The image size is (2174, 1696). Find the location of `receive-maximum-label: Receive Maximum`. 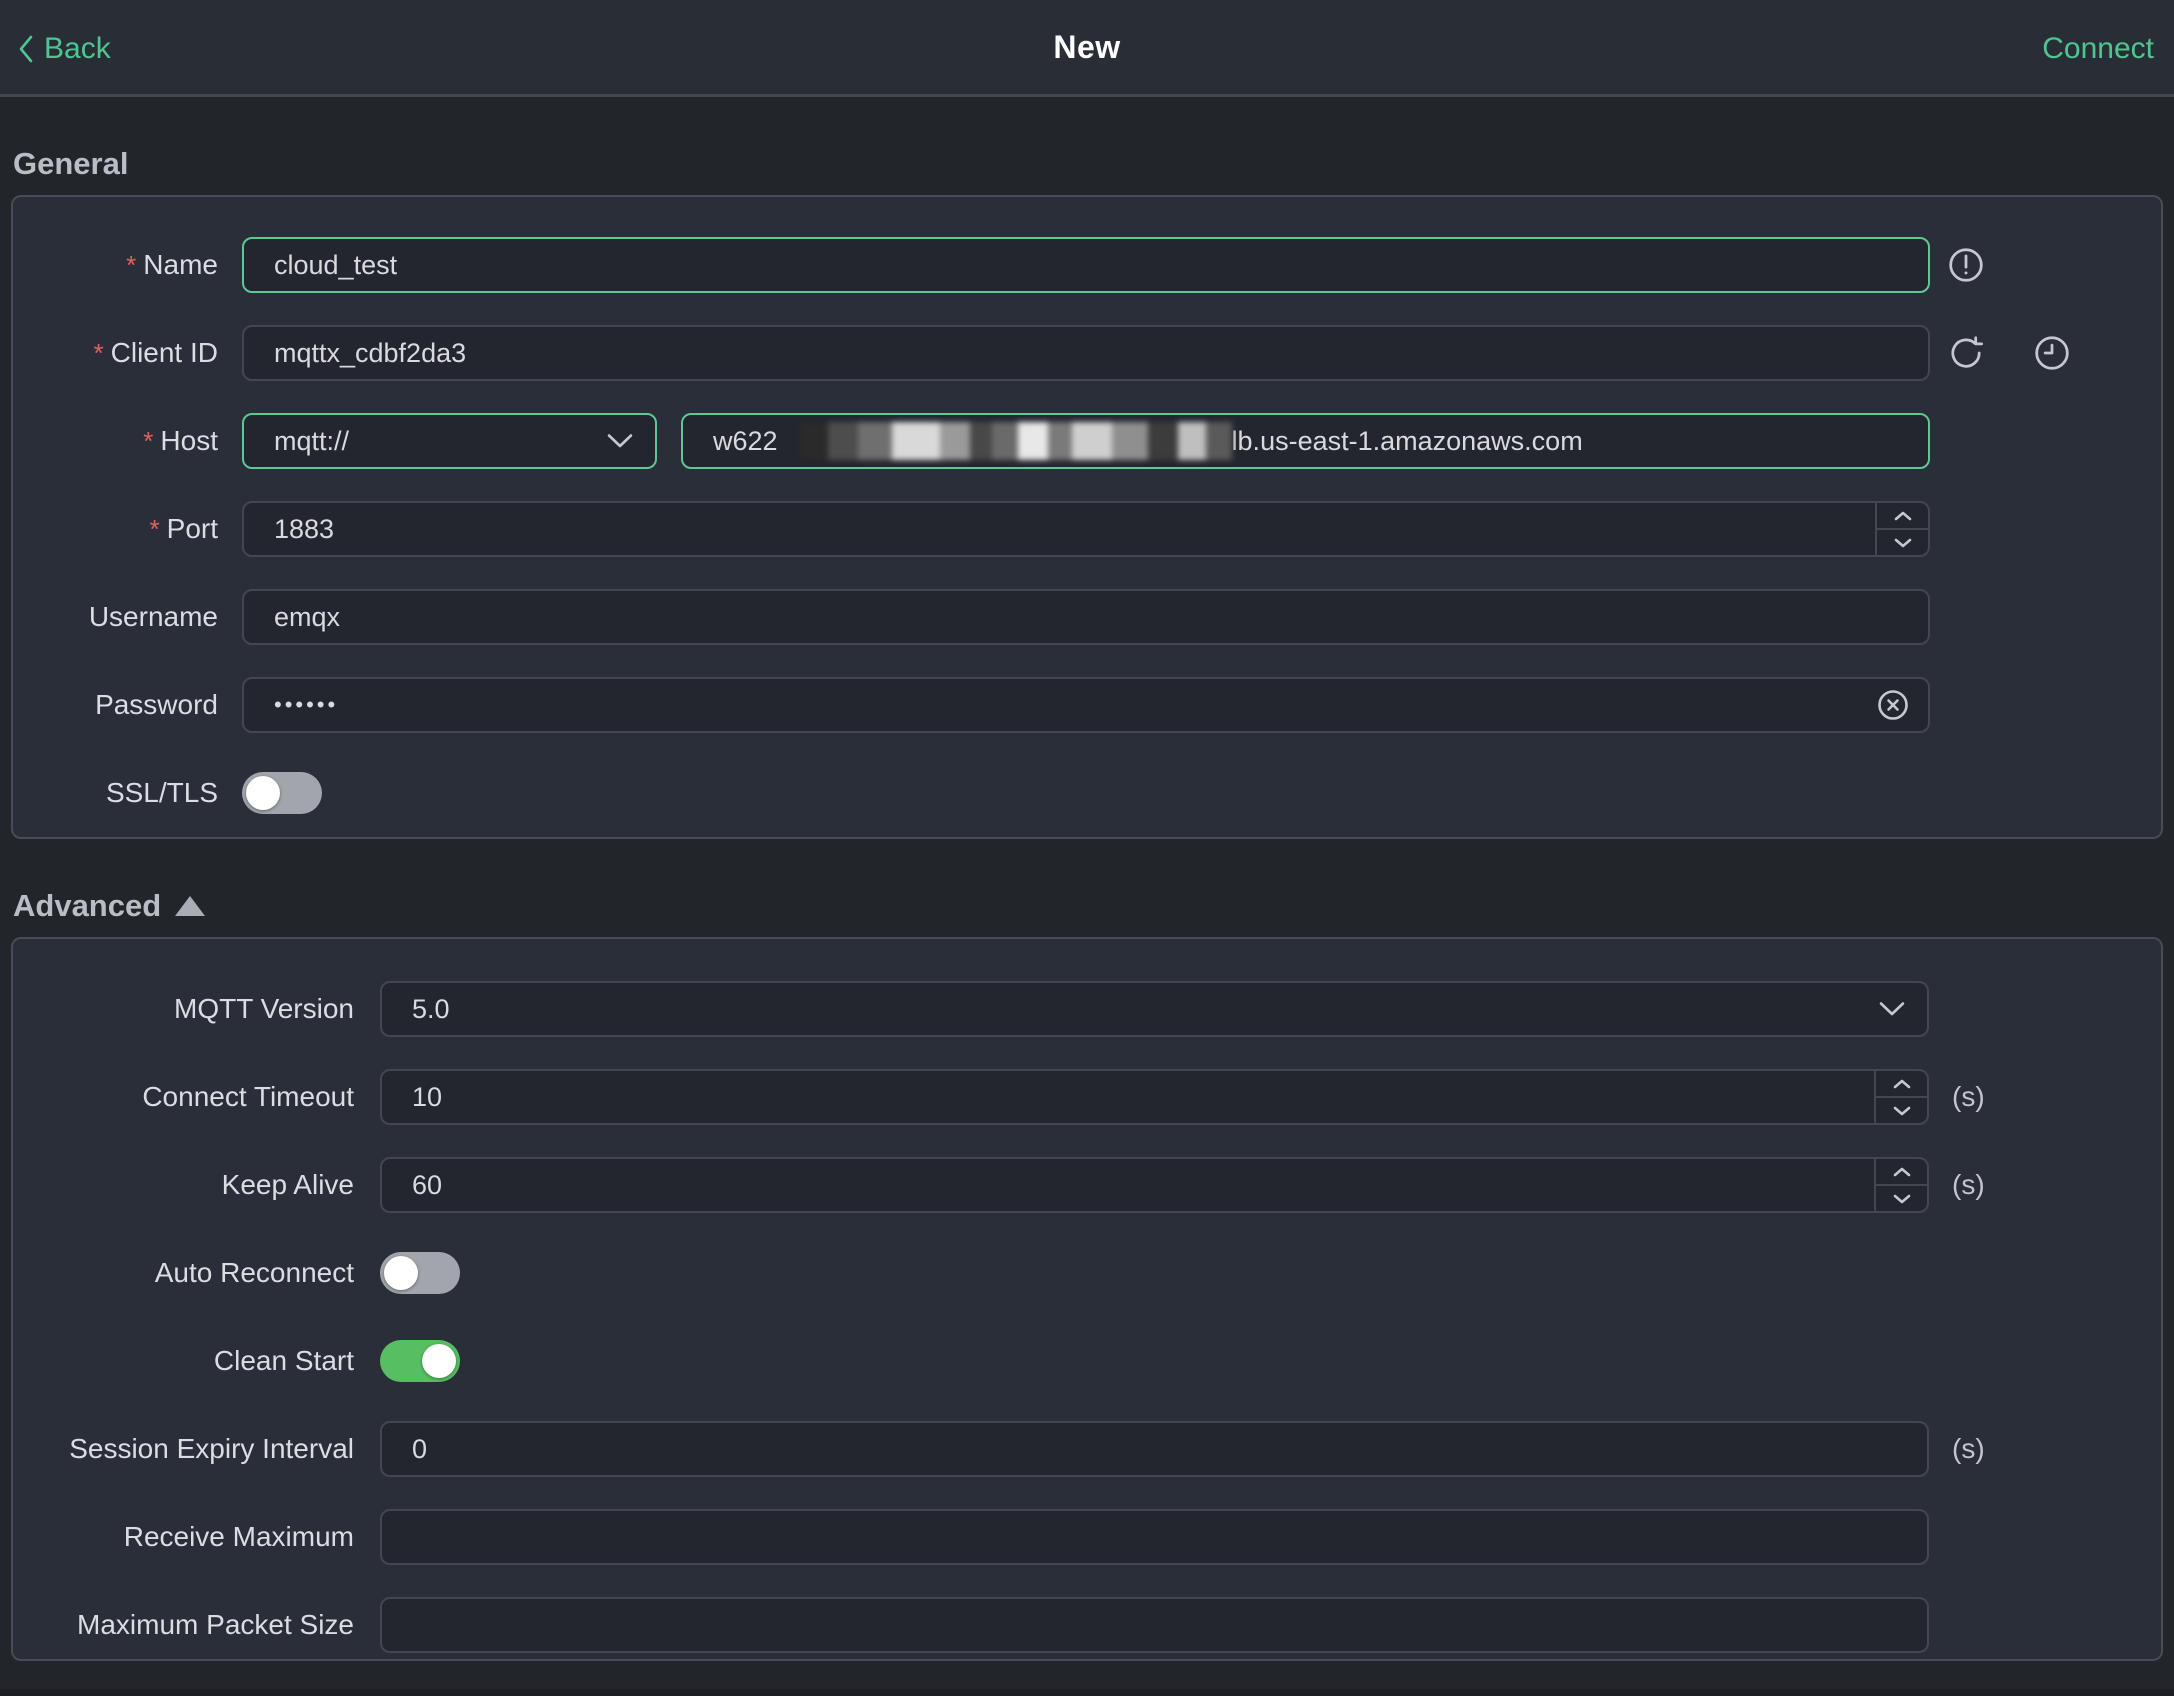

receive-maximum-label: Receive Maximum is located at coordinates (238, 1536).